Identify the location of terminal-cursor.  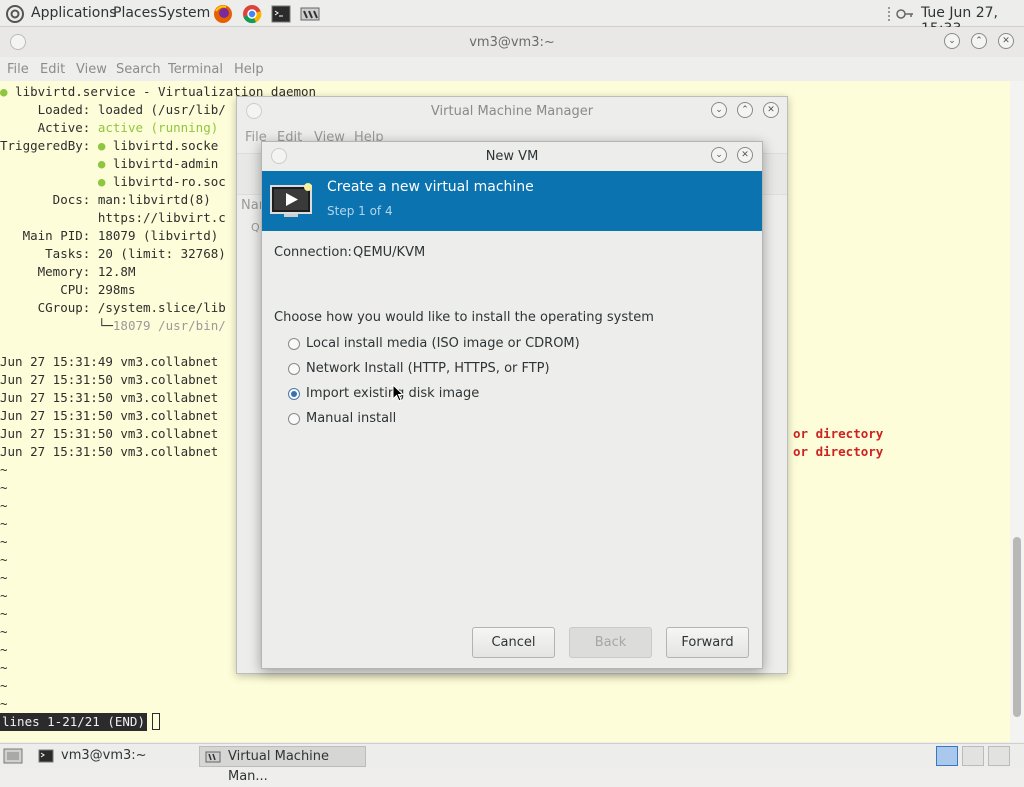
(156, 721).